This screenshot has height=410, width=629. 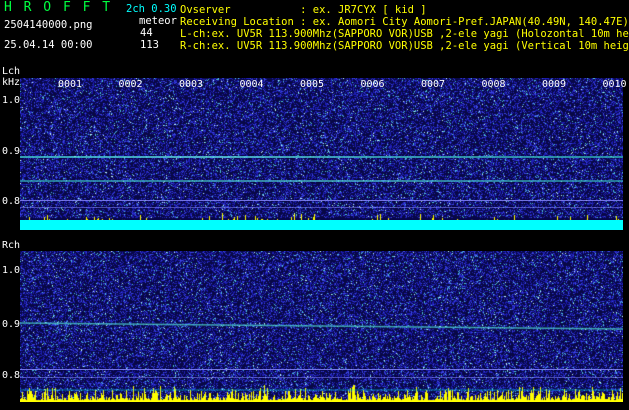 I want to click on minute-label: 0006, so click(x=372, y=84).